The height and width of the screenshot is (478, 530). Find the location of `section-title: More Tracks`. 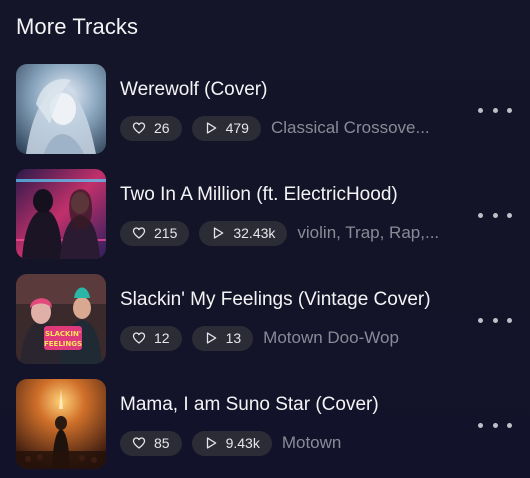

section-title: More Tracks is located at coordinates (77, 26).